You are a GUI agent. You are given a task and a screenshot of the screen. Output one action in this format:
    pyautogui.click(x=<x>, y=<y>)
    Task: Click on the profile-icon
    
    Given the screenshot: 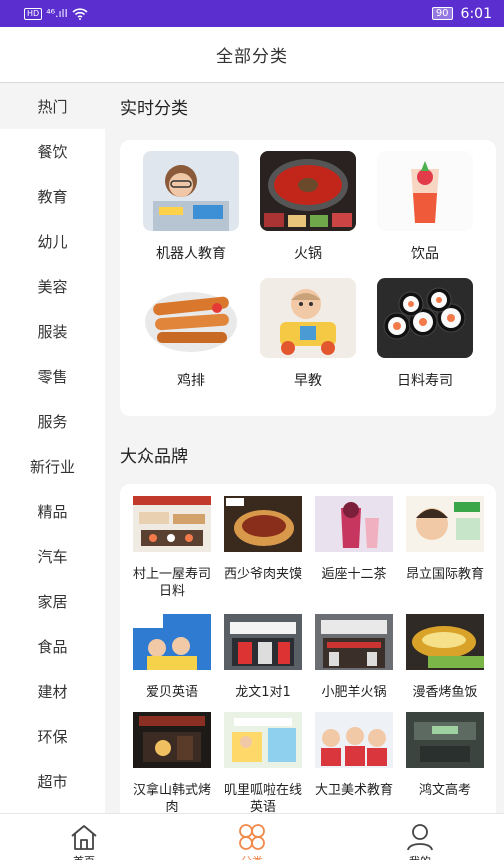 What is the action you would take?
    pyautogui.click(x=420, y=837)
    